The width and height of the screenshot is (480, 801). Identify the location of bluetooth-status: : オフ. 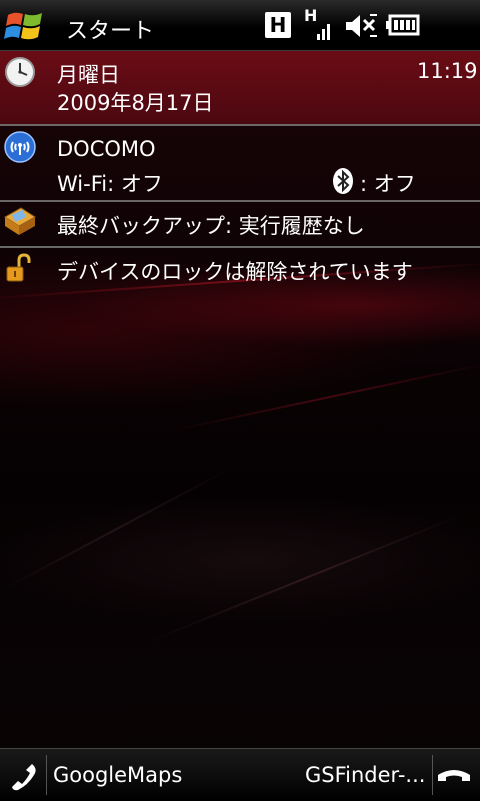
(388, 183).